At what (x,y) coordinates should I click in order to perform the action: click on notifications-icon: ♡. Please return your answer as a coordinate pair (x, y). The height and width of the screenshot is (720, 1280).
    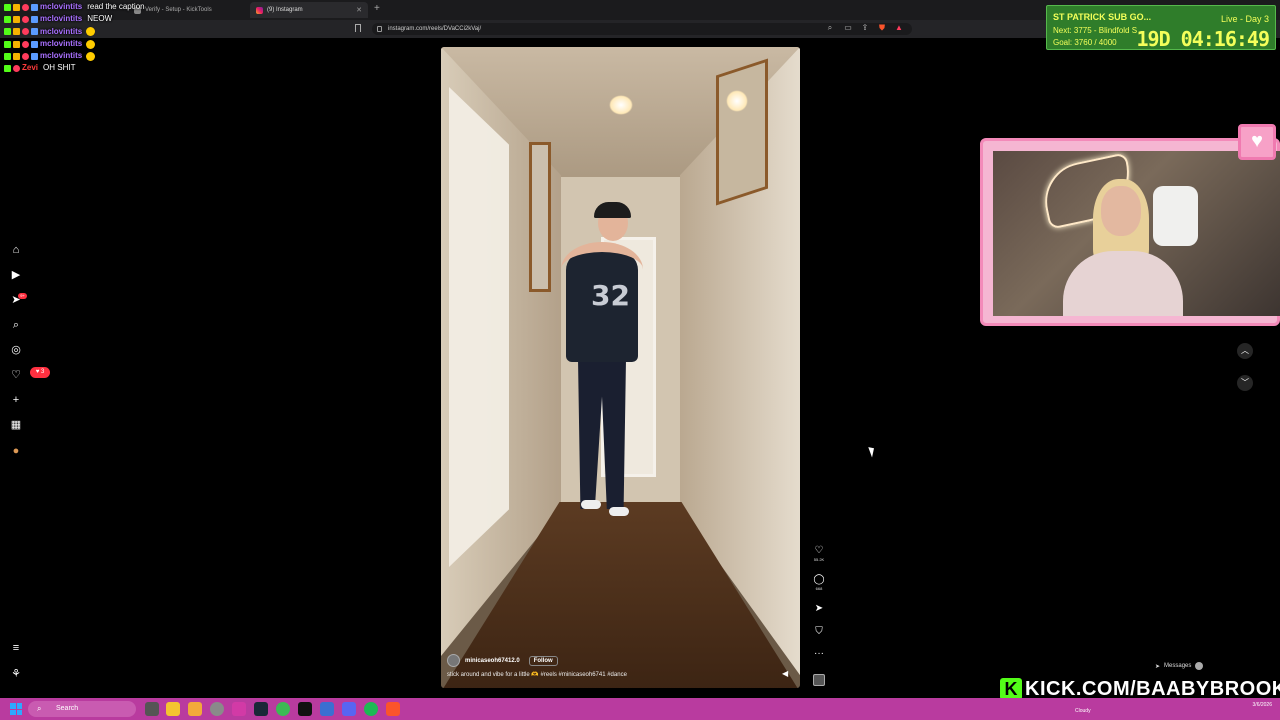
    Looking at the image, I should click on (16, 375).